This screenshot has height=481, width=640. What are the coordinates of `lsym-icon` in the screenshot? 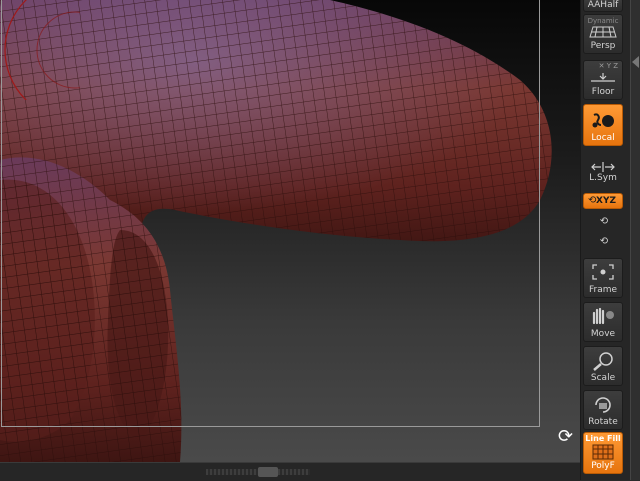 It's located at (603, 167).